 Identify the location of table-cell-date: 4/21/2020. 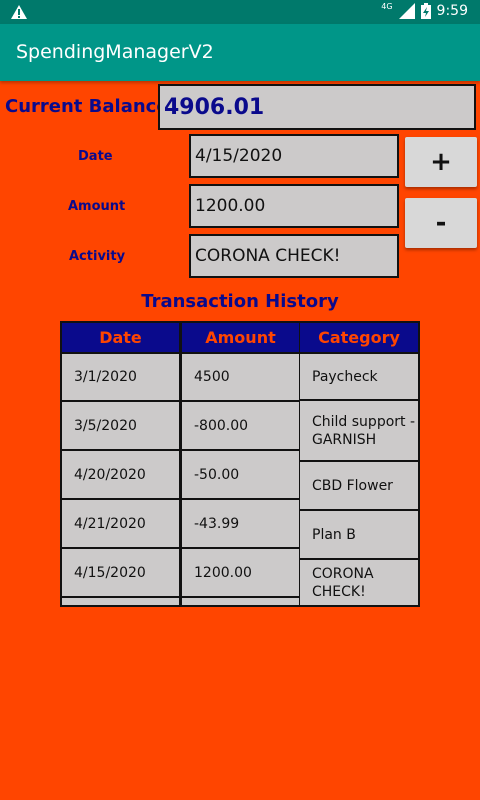
(120, 523).